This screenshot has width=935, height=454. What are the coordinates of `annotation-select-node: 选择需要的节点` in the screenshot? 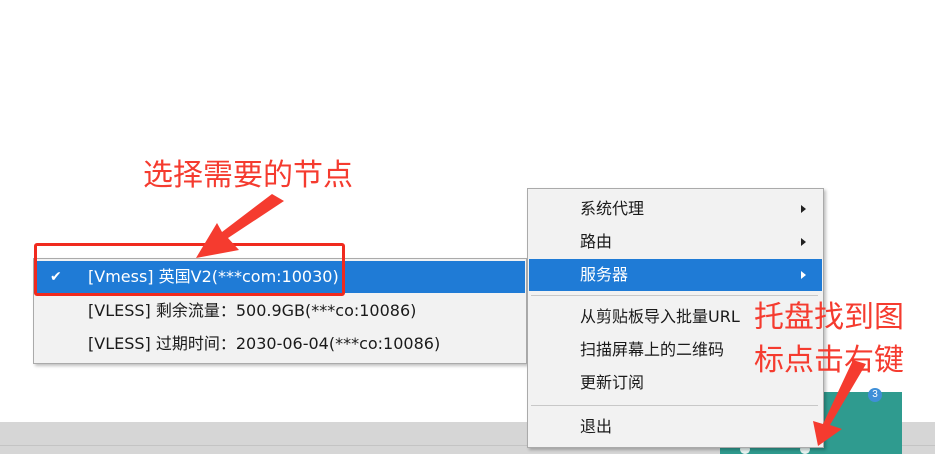 It's located at (248, 175).